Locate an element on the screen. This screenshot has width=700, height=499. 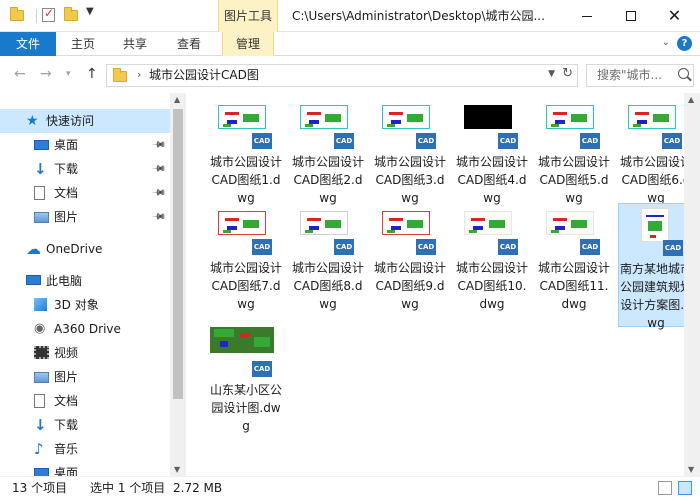
nav-item: 此电脑 is located at coordinates (85, 281).